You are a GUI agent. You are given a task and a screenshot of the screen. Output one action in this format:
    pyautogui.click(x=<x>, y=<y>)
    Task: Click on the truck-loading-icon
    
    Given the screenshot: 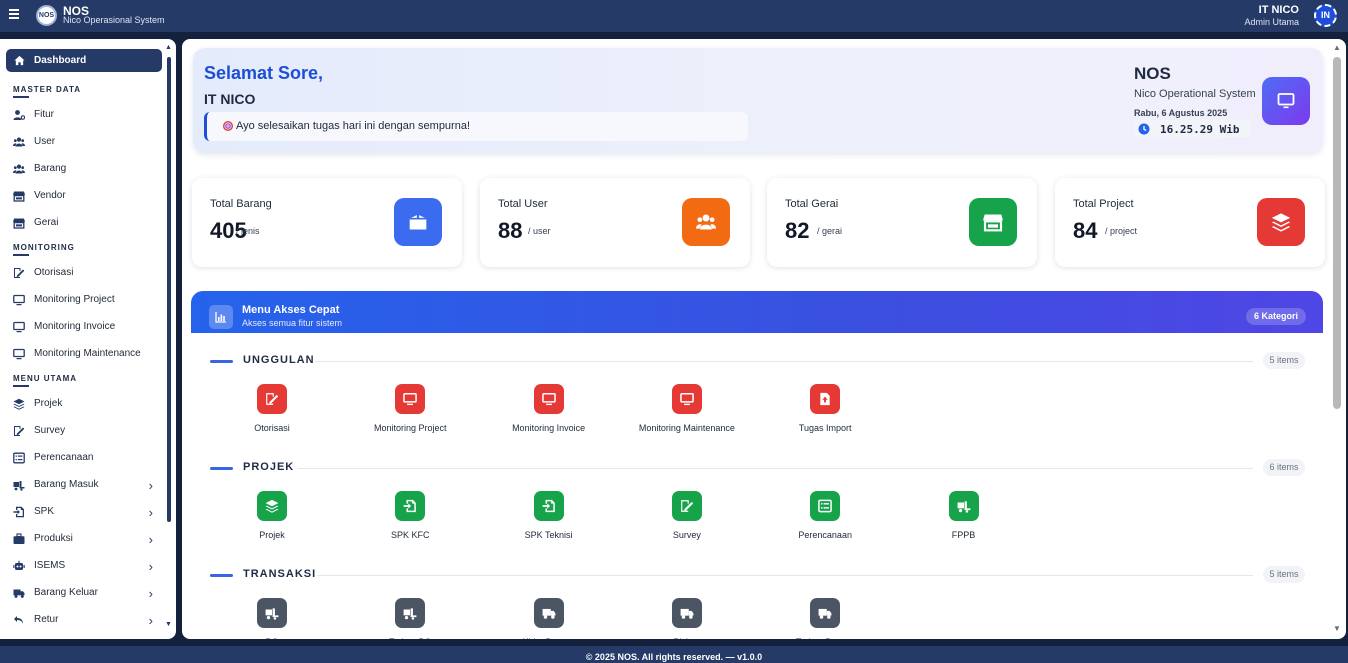 What is the action you would take?
    pyautogui.click(x=963, y=507)
    